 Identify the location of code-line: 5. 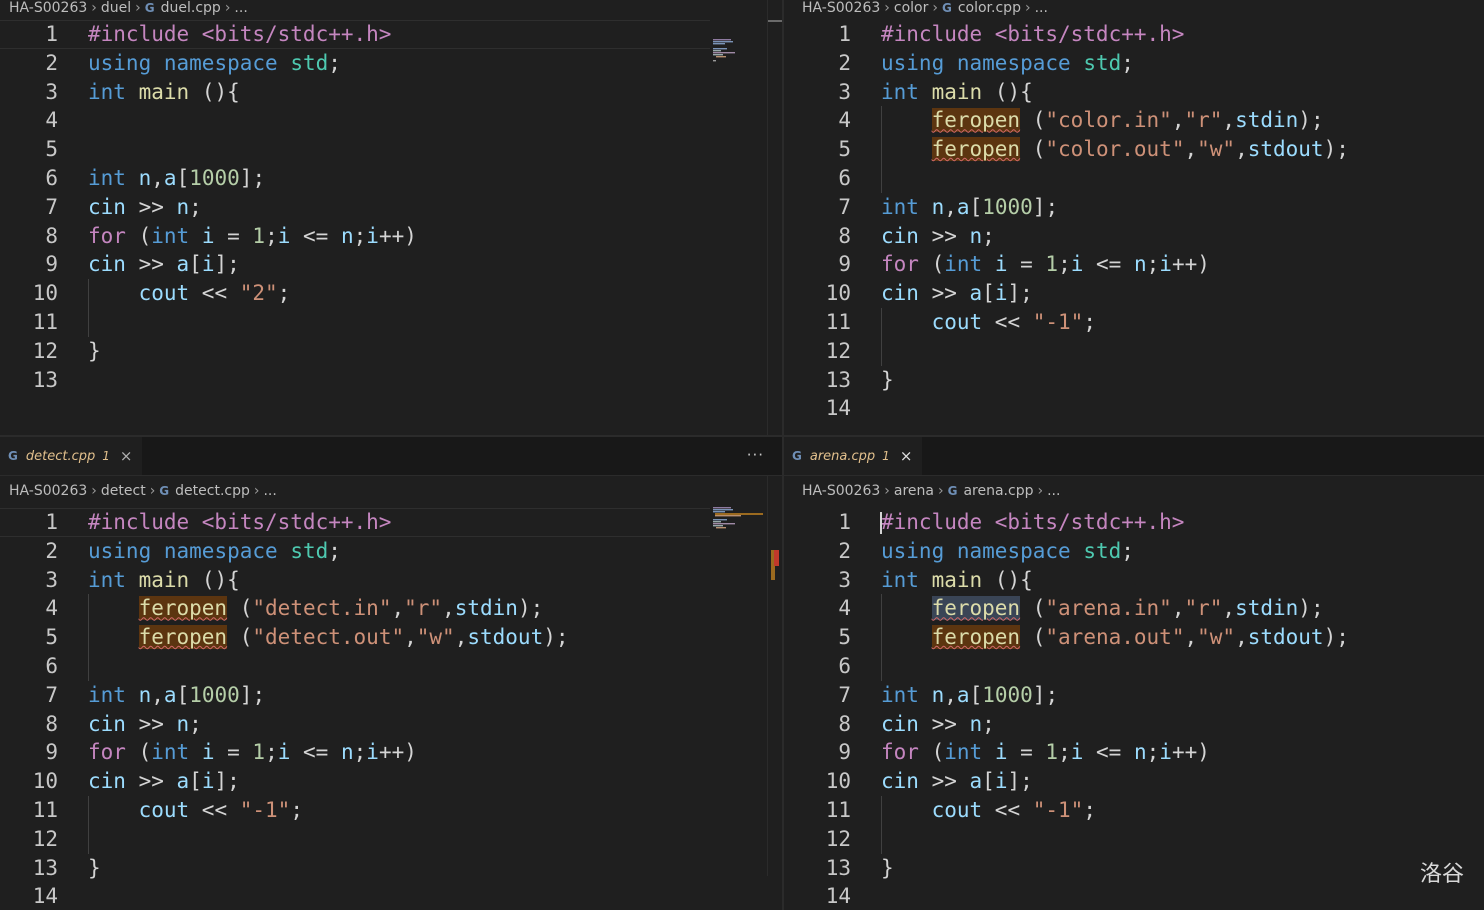
(51, 149).